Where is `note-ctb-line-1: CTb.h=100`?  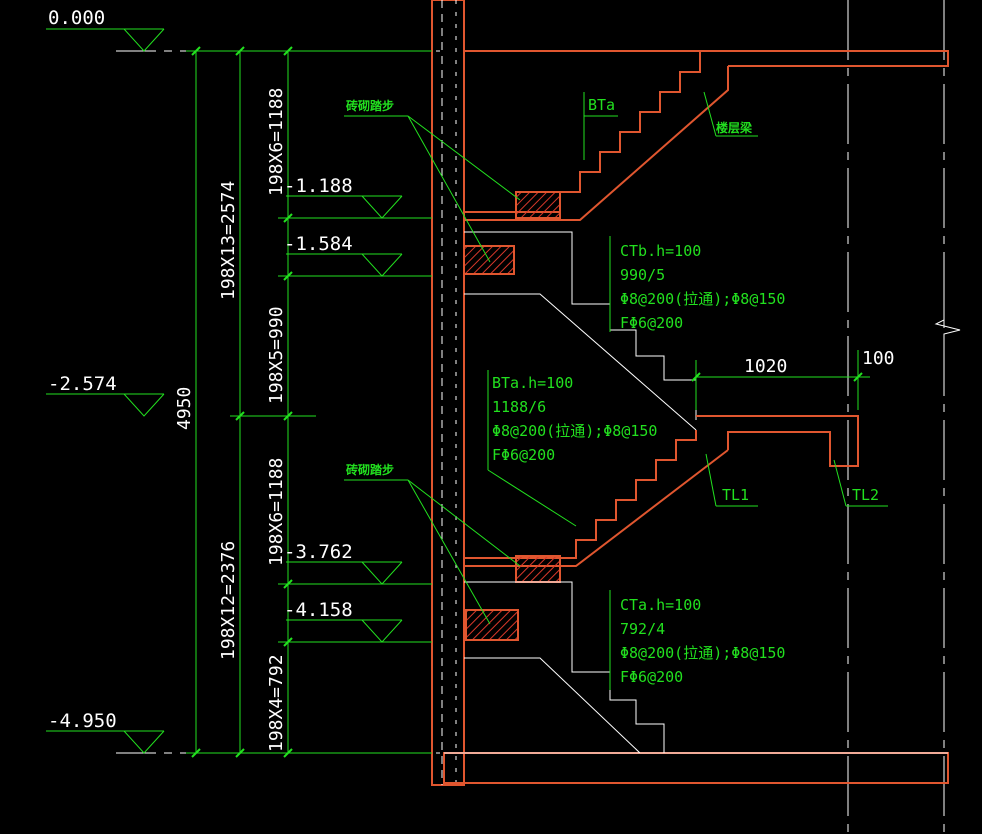
note-ctb-line-1: CTb.h=100 is located at coordinates (660, 251).